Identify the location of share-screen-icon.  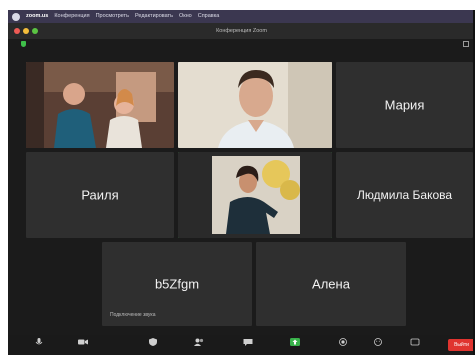
(295, 342).